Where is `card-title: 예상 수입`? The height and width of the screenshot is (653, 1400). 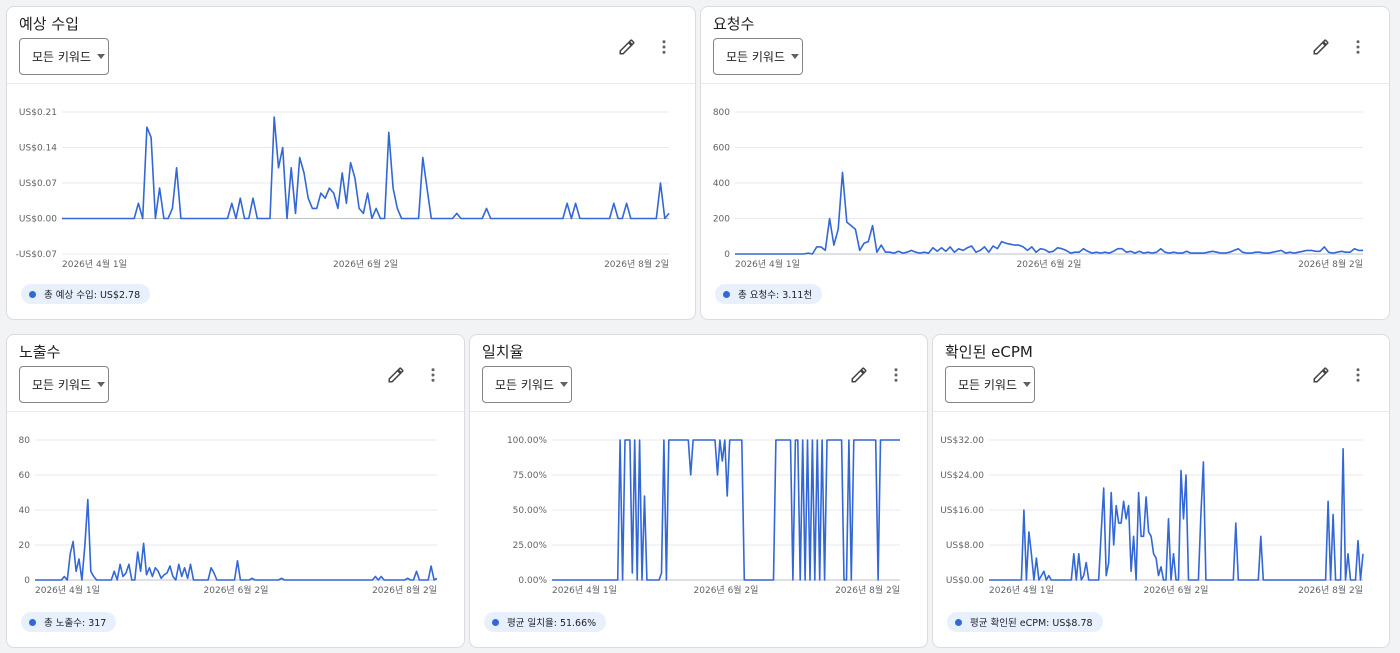 card-title: 예상 수입 is located at coordinates (49, 24).